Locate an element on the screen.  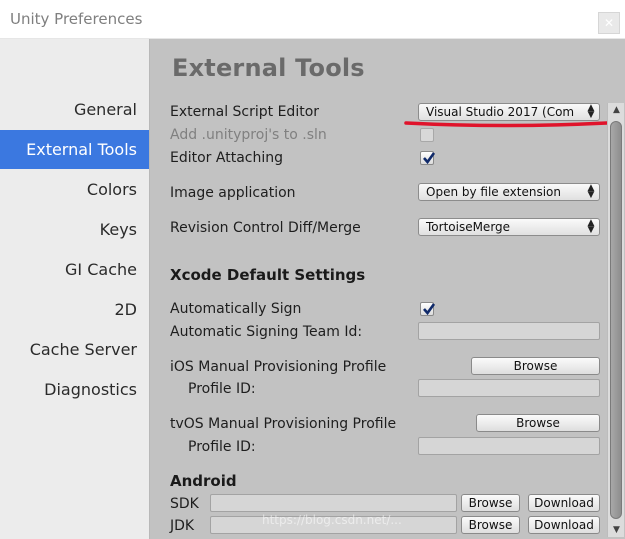
sdk-path-field is located at coordinates (333, 503).